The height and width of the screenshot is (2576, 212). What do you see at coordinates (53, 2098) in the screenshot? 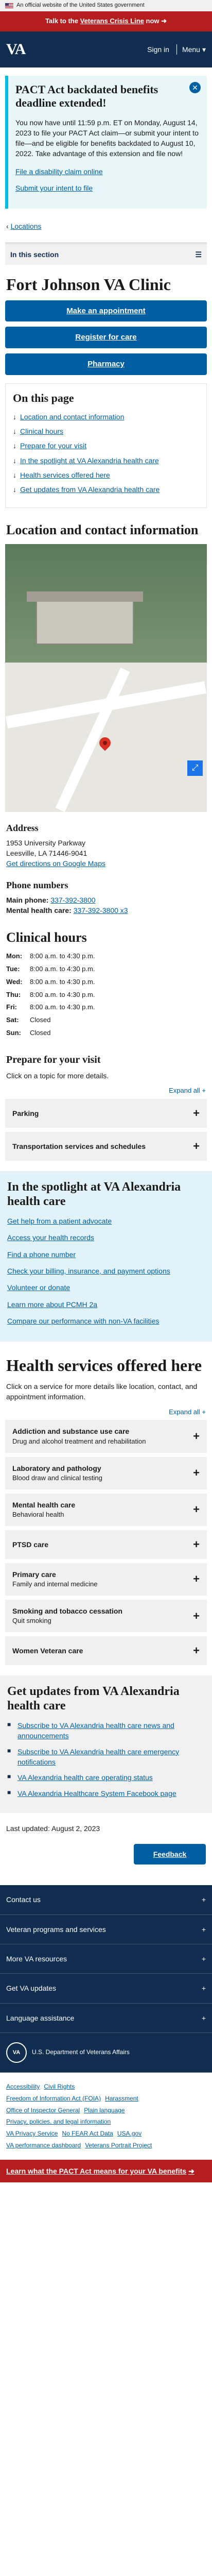
I see `legal-link: Freedom of Information Act (FOIA)` at bounding box center [53, 2098].